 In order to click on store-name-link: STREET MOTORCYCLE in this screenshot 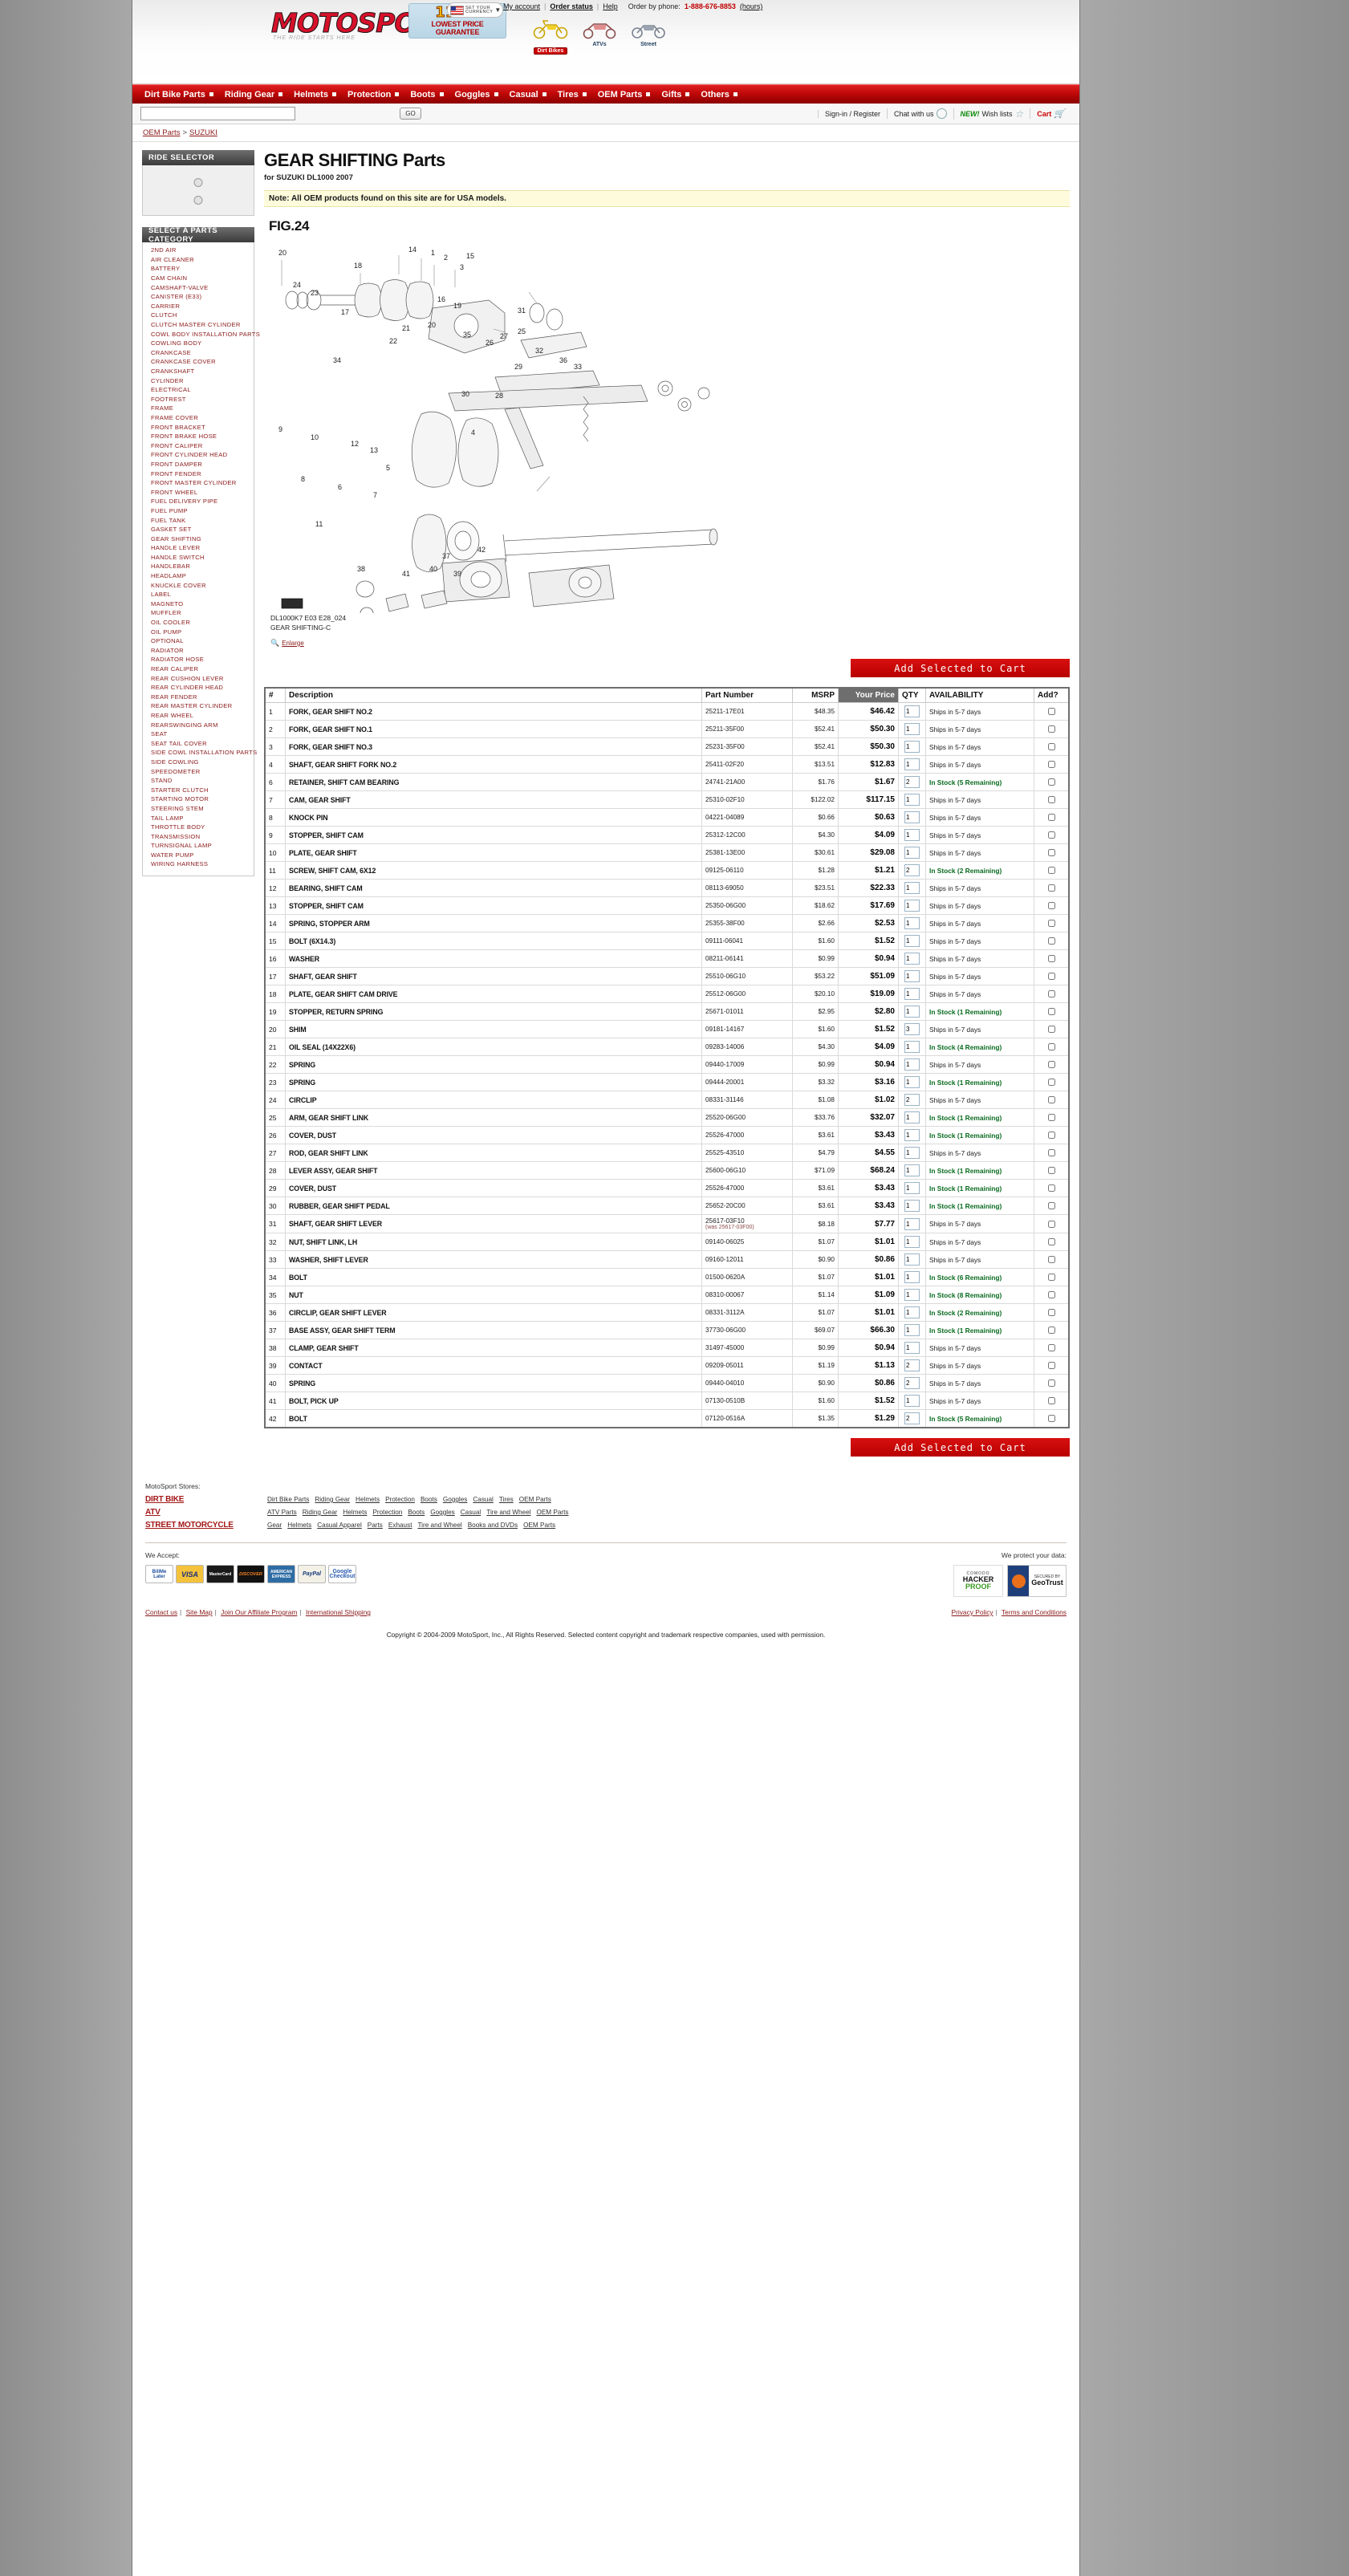, I will do `click(206, 1525)`.